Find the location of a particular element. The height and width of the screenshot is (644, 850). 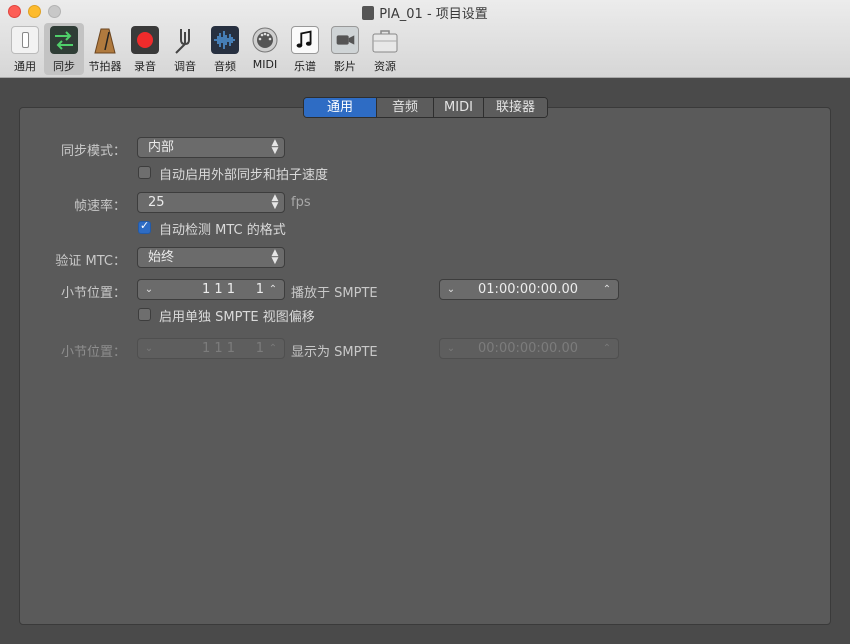

bar-position-stepper: ⌄ 1 1 1 1 ⌃ is located at coordinates (211, 289).